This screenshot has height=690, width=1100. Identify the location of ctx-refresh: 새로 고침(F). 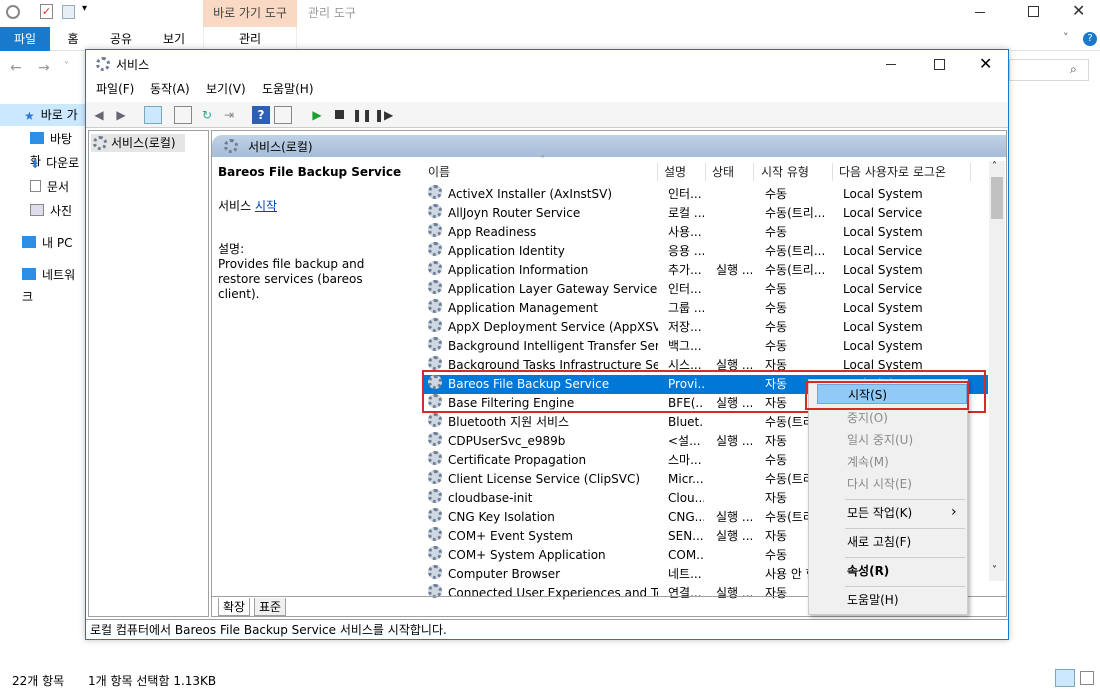
(892, 542).